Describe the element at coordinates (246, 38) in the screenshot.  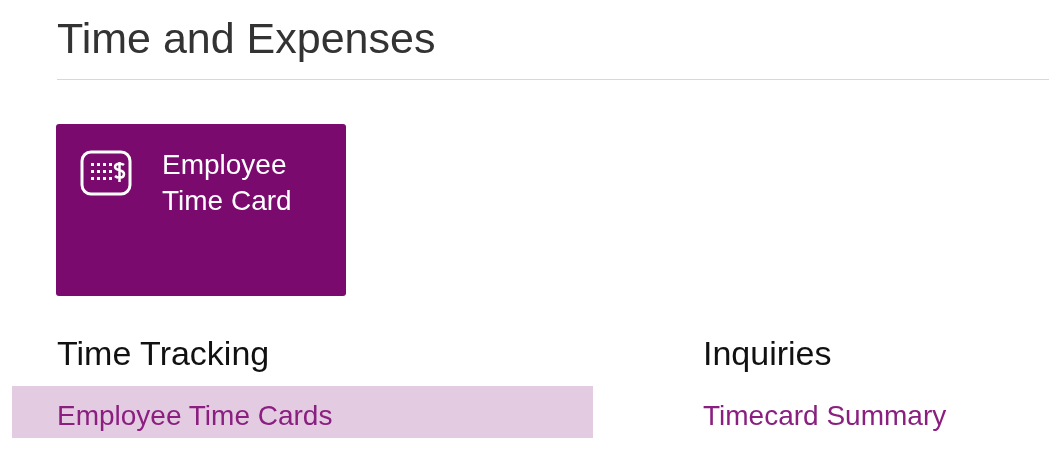
I see `page-title: Time and Expenses` at that location.